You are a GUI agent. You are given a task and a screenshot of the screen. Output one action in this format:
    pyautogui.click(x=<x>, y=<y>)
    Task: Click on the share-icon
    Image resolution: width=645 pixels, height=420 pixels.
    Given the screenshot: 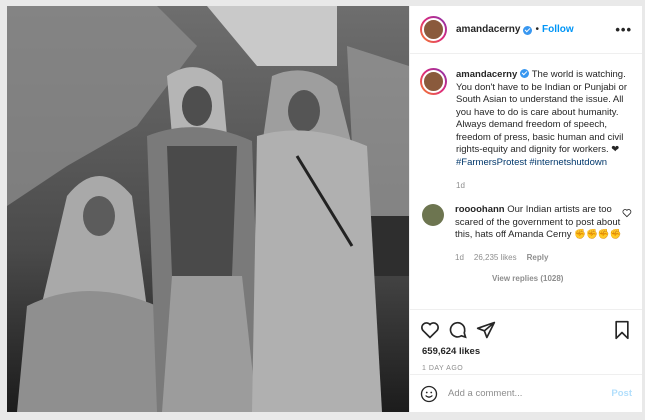 What is the action you would take?
    pyautogui.click(x=486, y=330)
    